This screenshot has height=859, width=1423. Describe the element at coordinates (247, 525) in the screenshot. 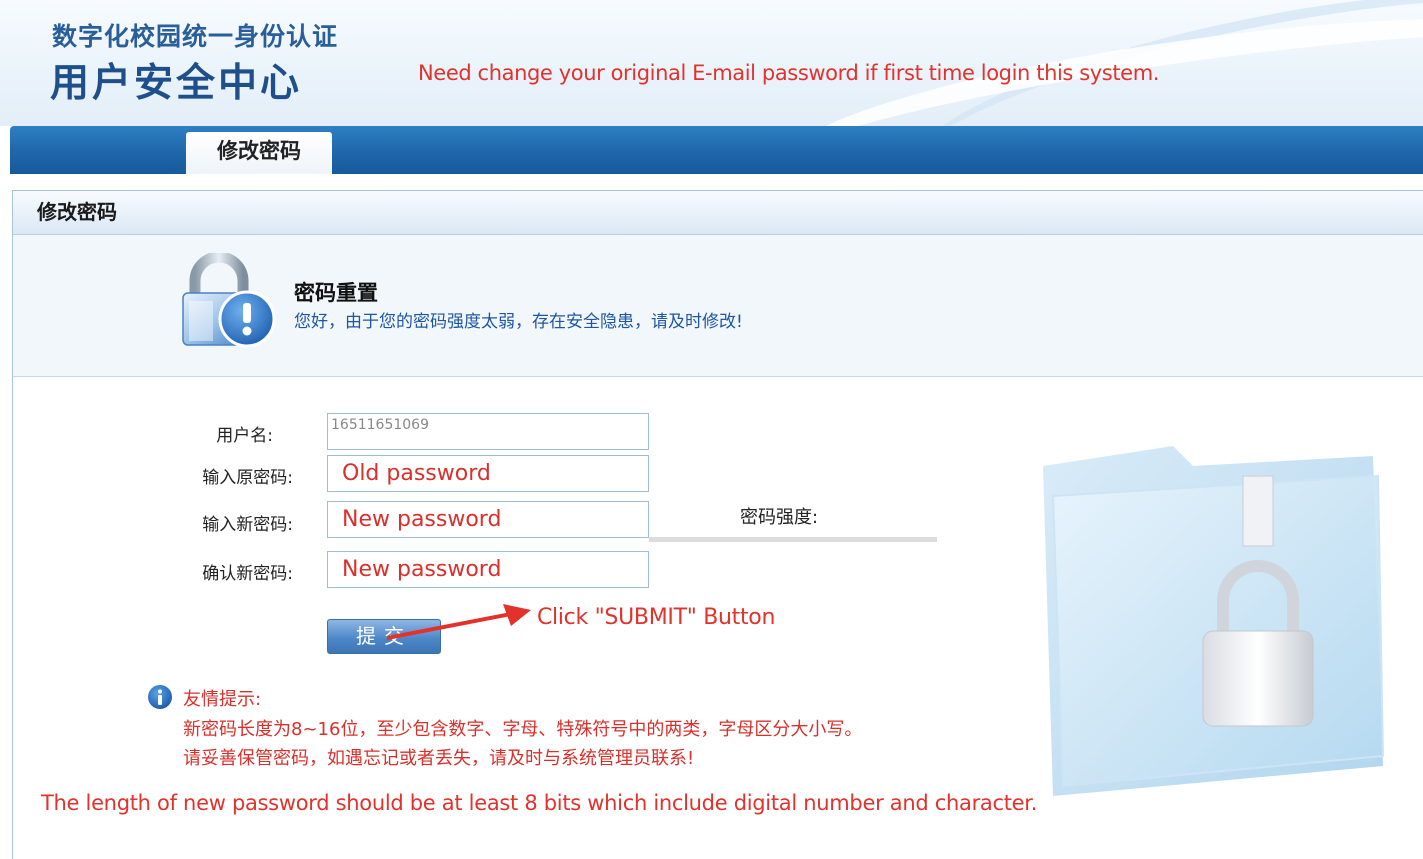

I see `new-password-label: 输入新密码:` at that location.